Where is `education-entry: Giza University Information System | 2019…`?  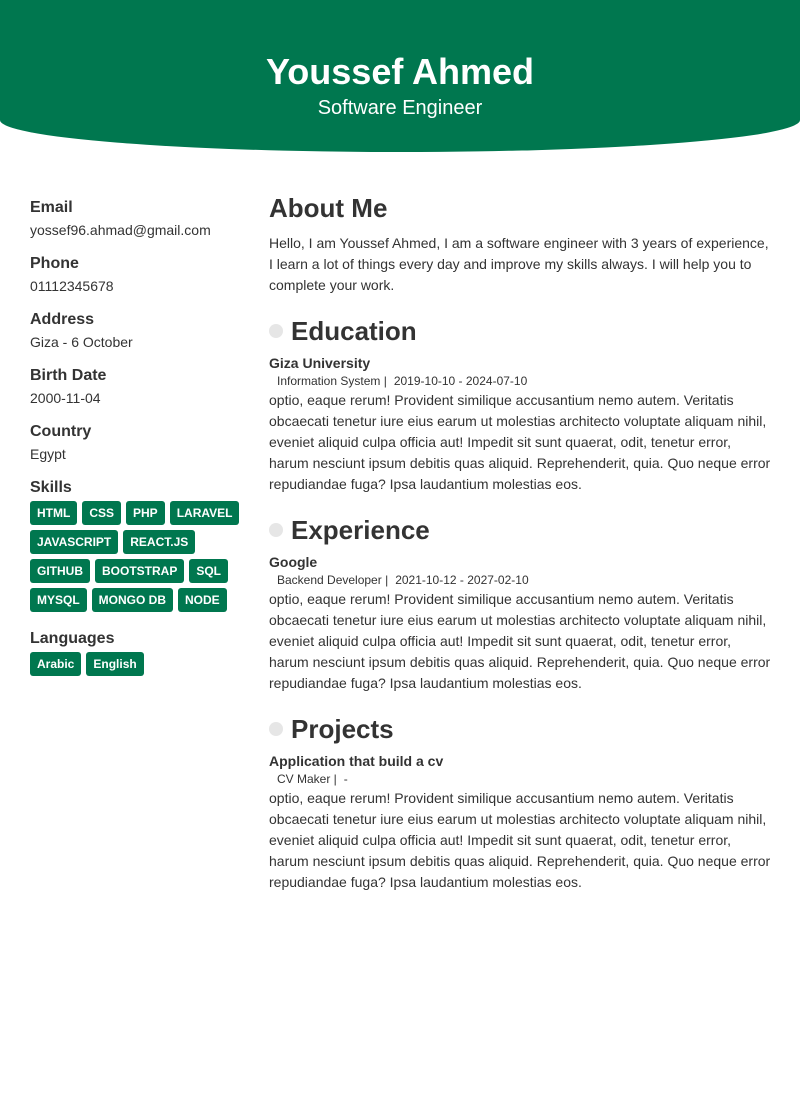
education-entry: Giza University Information System | 2019… is located at coordinates (520, 424).